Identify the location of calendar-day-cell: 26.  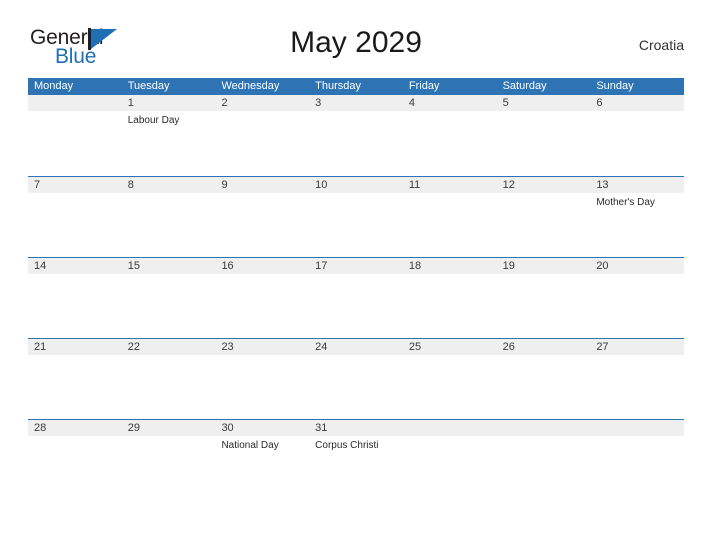
(544, 379).